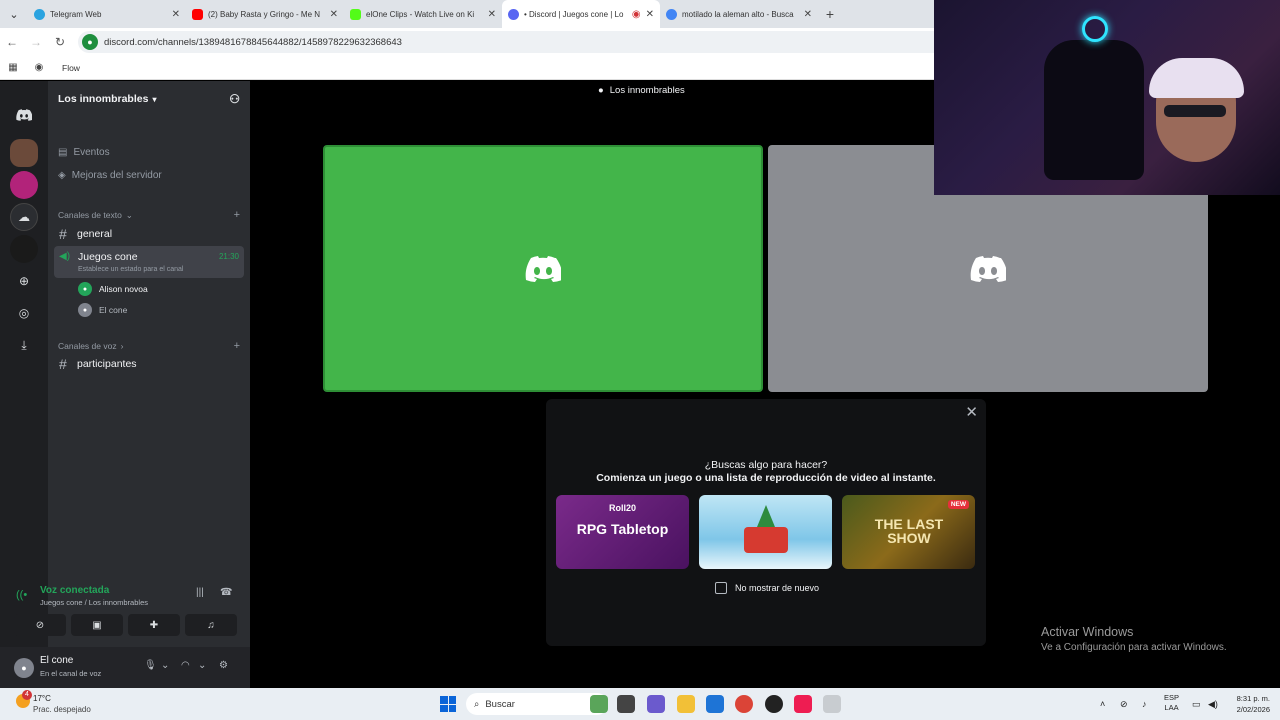 This screenshot has height=720, width=1280. I want to click on calendar-icon: ▤, so click(63, 152).